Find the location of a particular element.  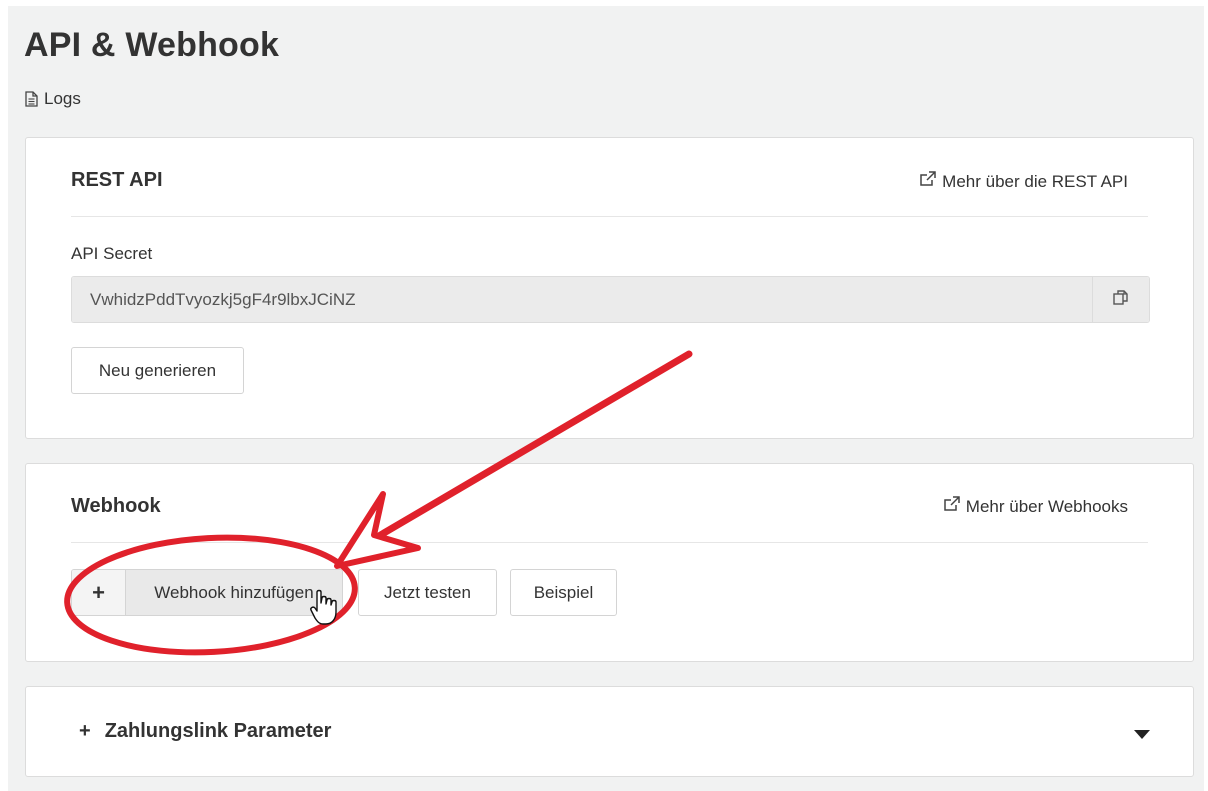

logs-link: Logs is located at coordinates (53, 99).